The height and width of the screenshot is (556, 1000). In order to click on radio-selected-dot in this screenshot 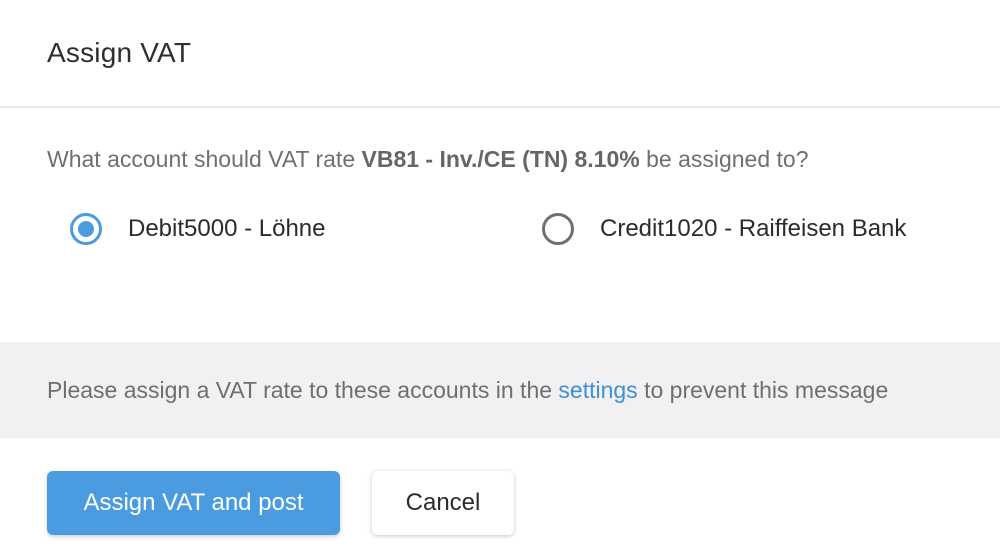, I will do `click(86, 229)`.